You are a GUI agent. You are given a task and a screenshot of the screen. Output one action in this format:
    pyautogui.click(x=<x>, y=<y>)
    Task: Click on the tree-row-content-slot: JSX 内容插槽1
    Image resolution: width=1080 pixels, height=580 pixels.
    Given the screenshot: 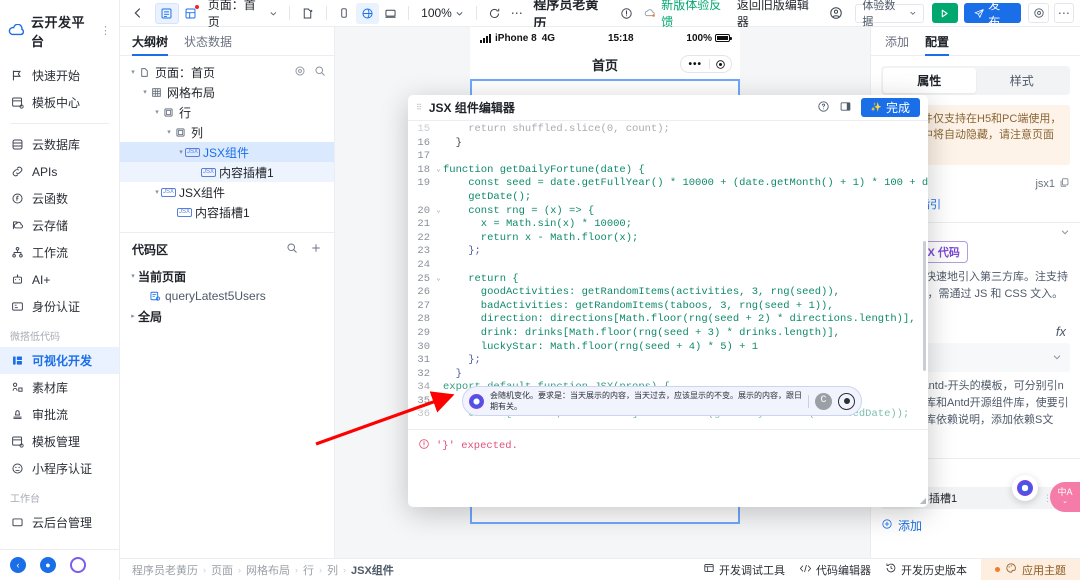 What is the action you would take?
    pyautogui.click(x=227, y=172)
    